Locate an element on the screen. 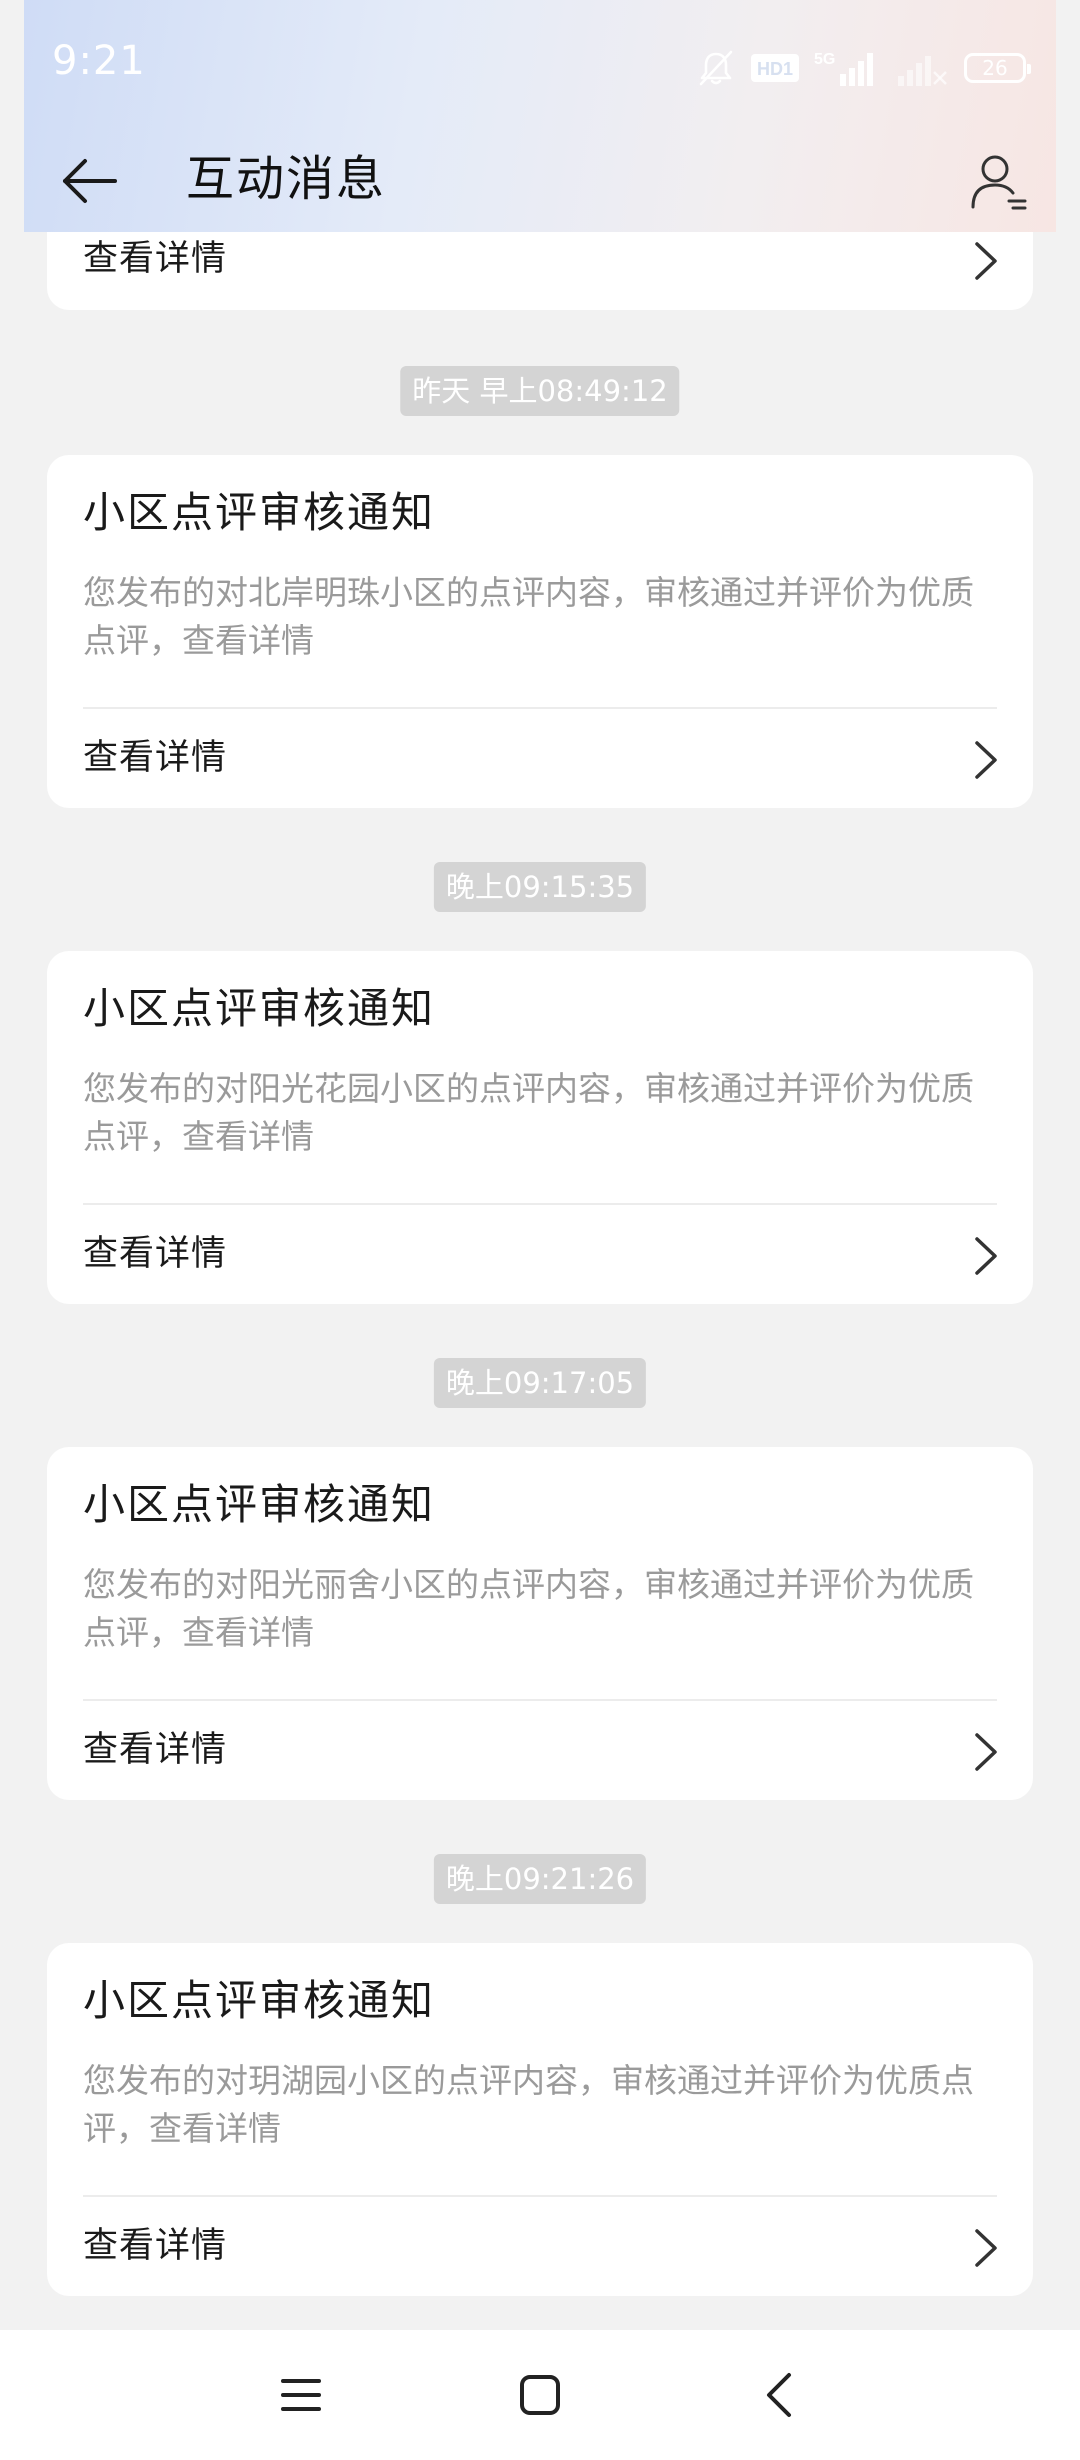  chevron-left-icon is located at coordinates (779, 2395).